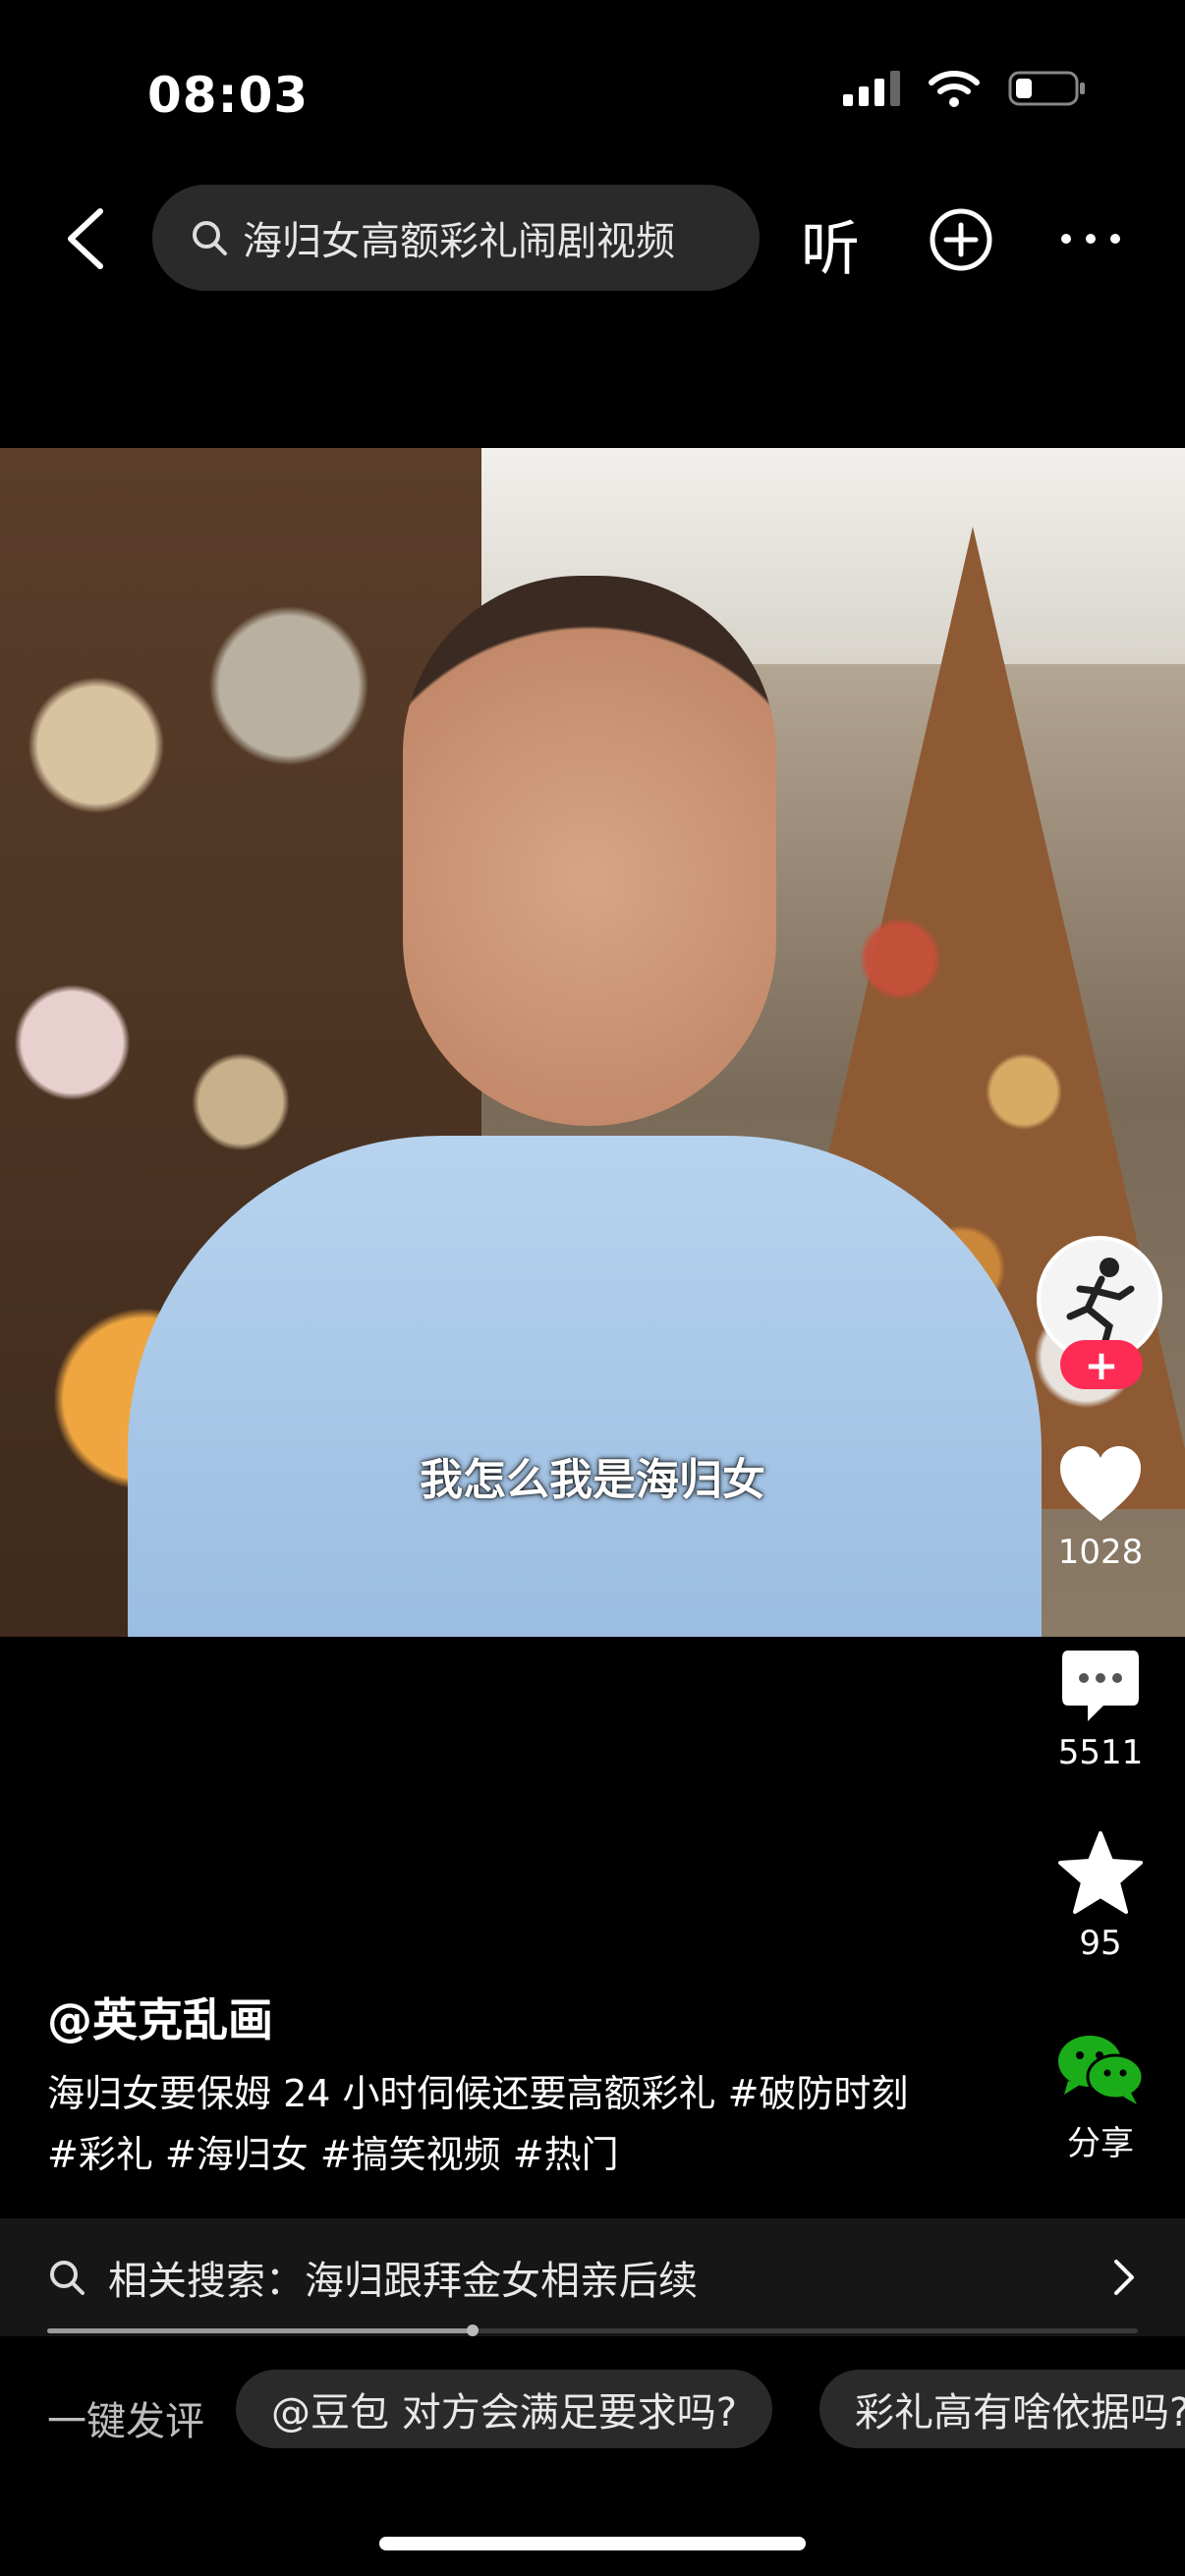 The width and height of the screenshot is (1185, 2576). Describe the element at coordinates (478, 2093) in the screenshot. I see `description-line-1: 海归女要保姆 24 小时伺候还要高额彩礼 #破防时刻` at that location.